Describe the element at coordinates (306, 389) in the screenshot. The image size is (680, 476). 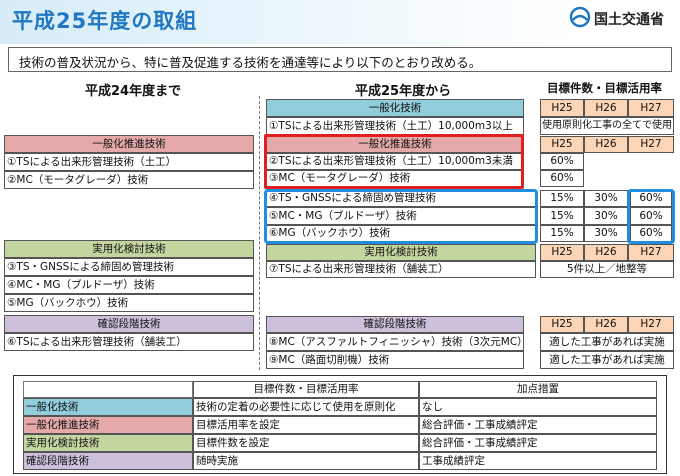
I see `legend-col-target: 目標件数・目標活用率` at that location.